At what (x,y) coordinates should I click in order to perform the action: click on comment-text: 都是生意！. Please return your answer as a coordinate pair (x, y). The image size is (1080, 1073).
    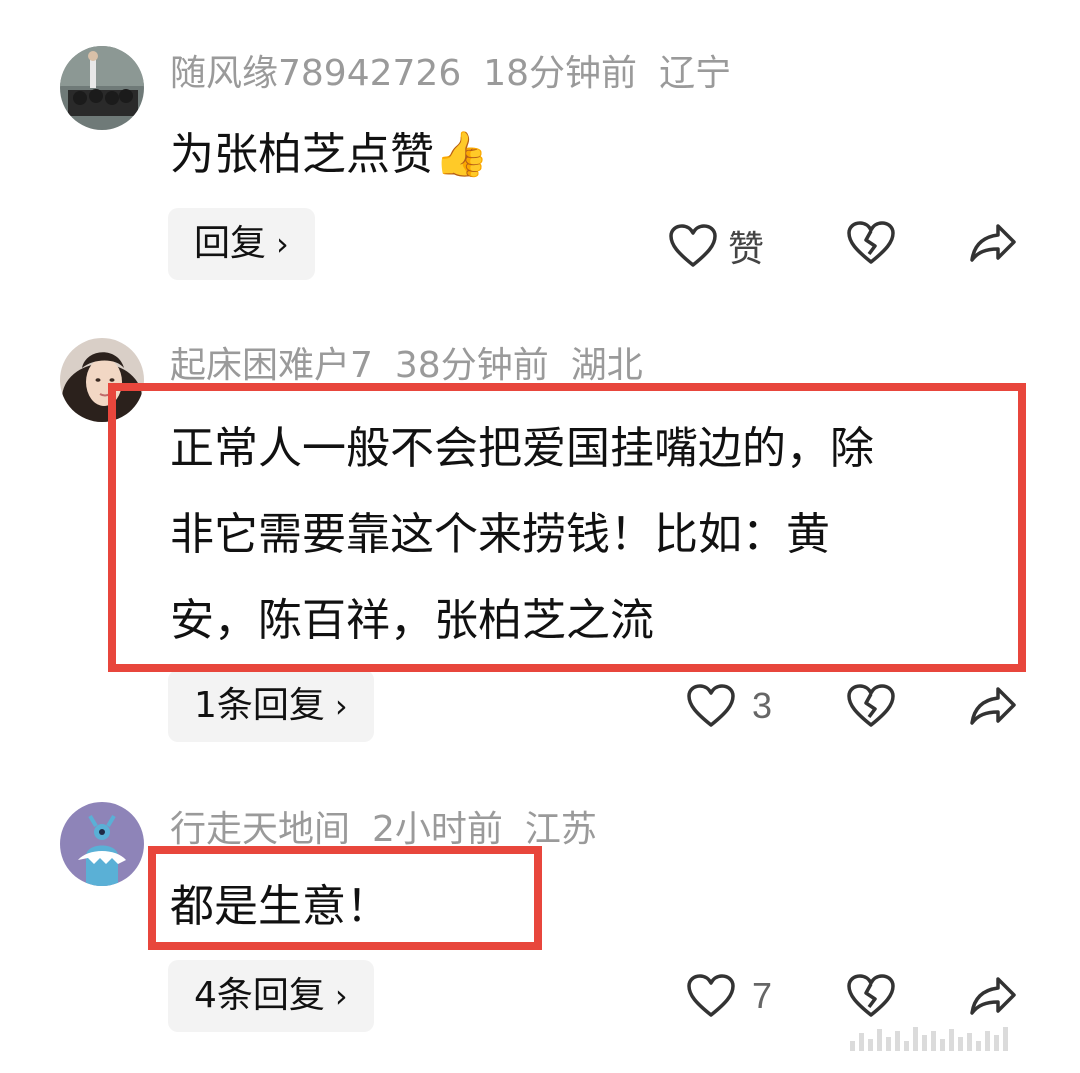
    Looking at the image, I should click on (280, 906).